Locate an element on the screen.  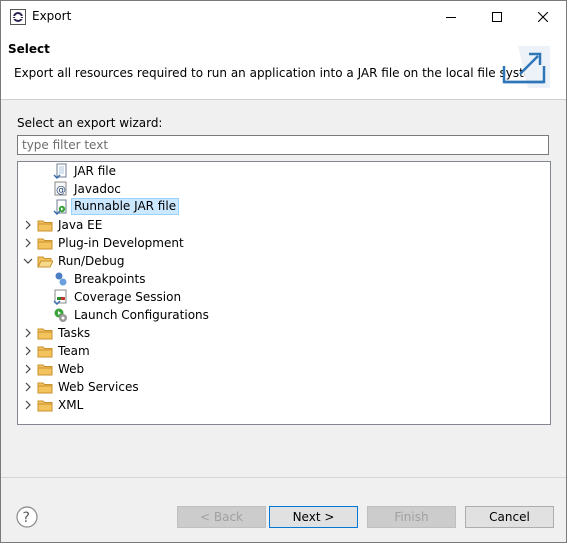
chevron-down-icon is located at coordinates (28, 261).